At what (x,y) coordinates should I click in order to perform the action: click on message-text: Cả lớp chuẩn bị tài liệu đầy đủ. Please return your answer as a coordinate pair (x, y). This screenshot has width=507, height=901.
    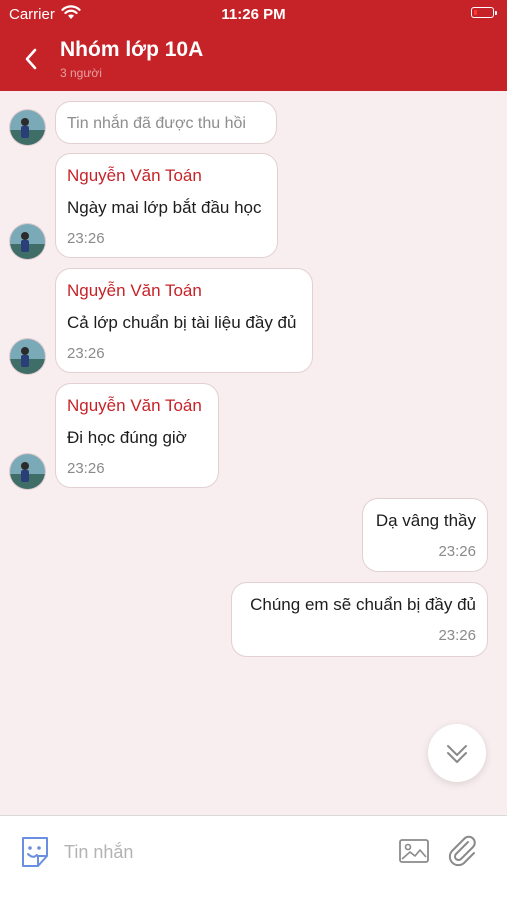
    Looking at the image, I should click on (182, 322).